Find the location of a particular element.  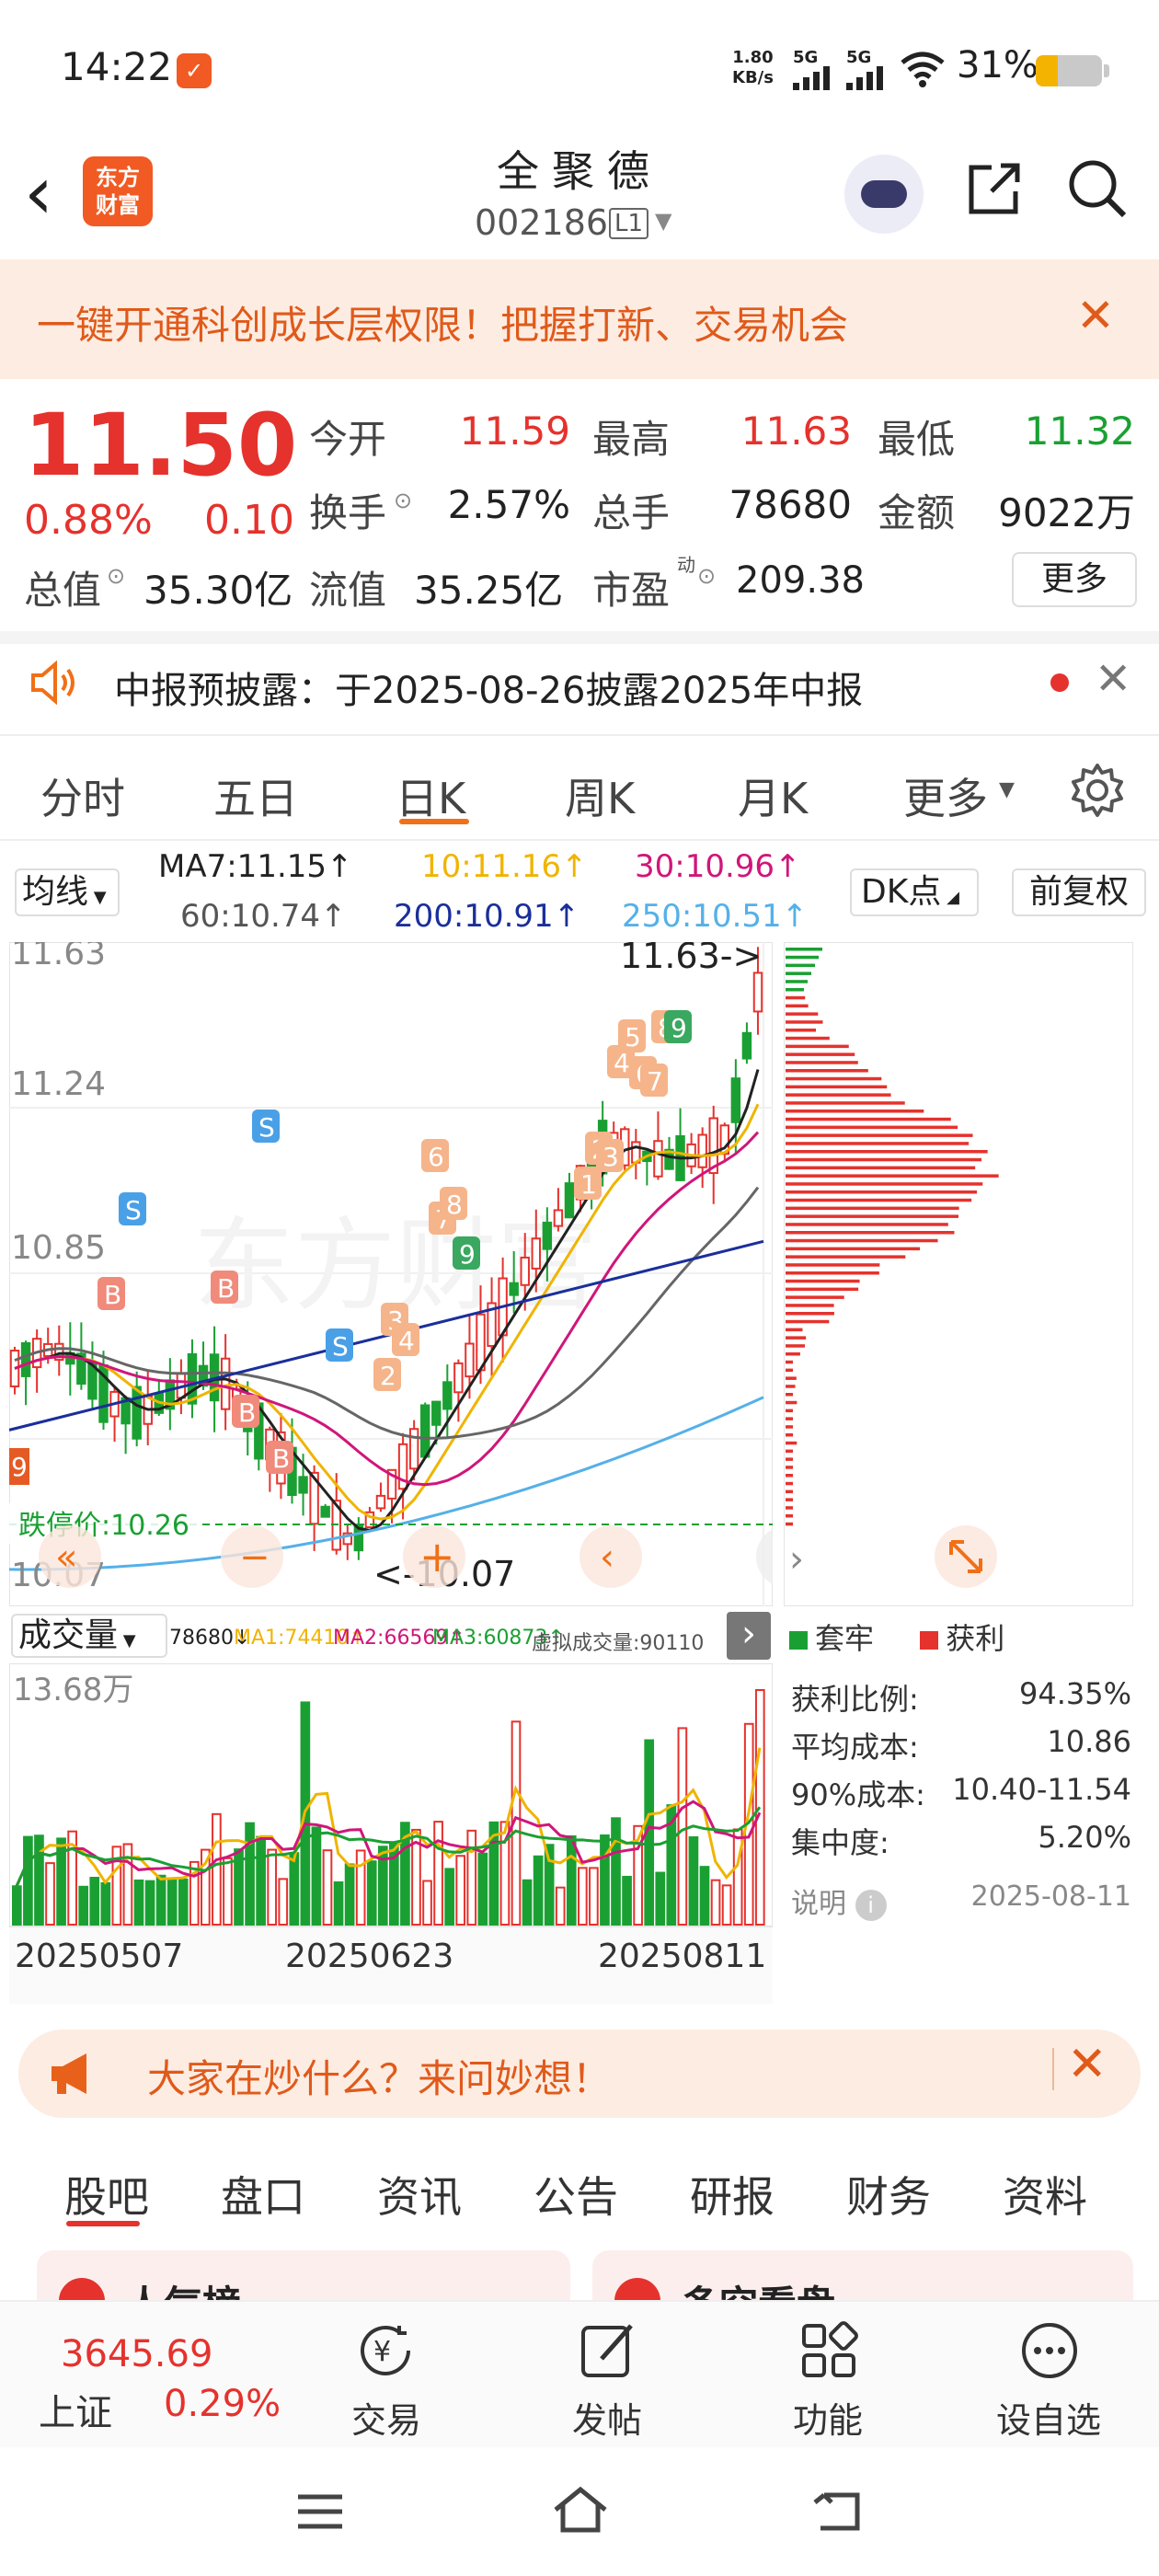

trade-icon: ¥ is located at coordinates (385, 2350).